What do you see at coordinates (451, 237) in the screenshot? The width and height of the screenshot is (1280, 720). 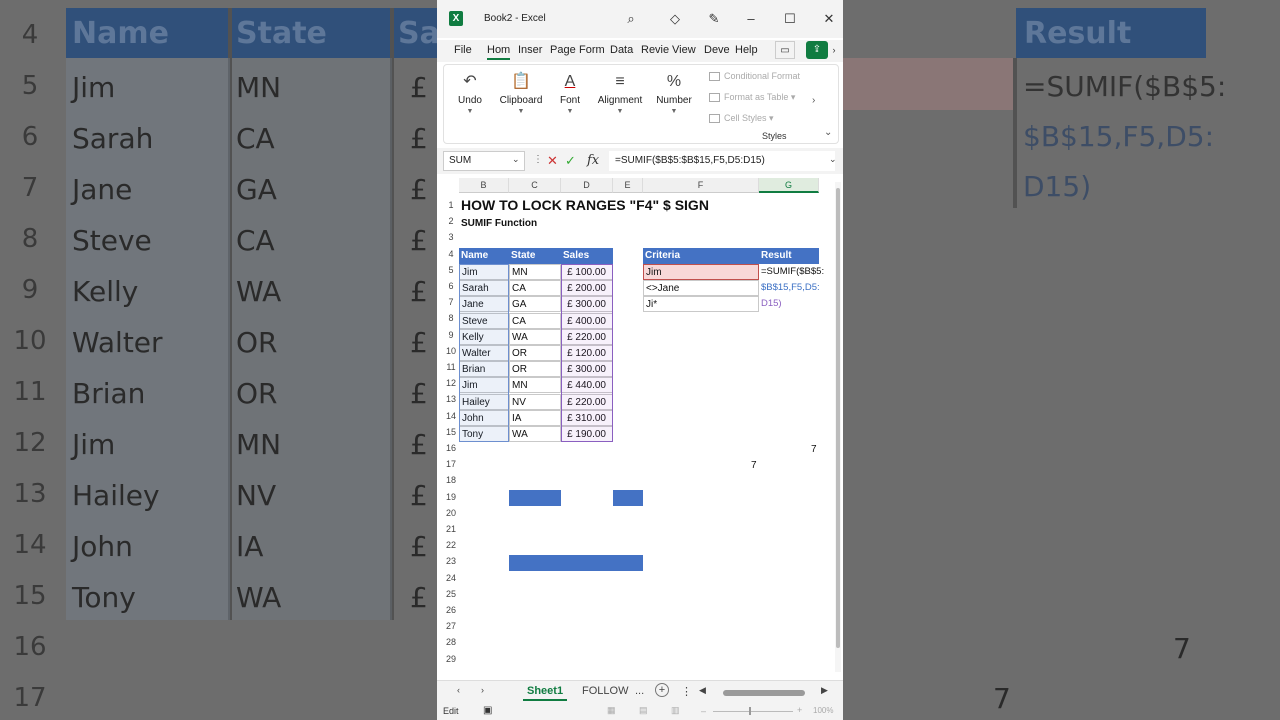 I see `row-header: 3` at bounding box center [451, 237].